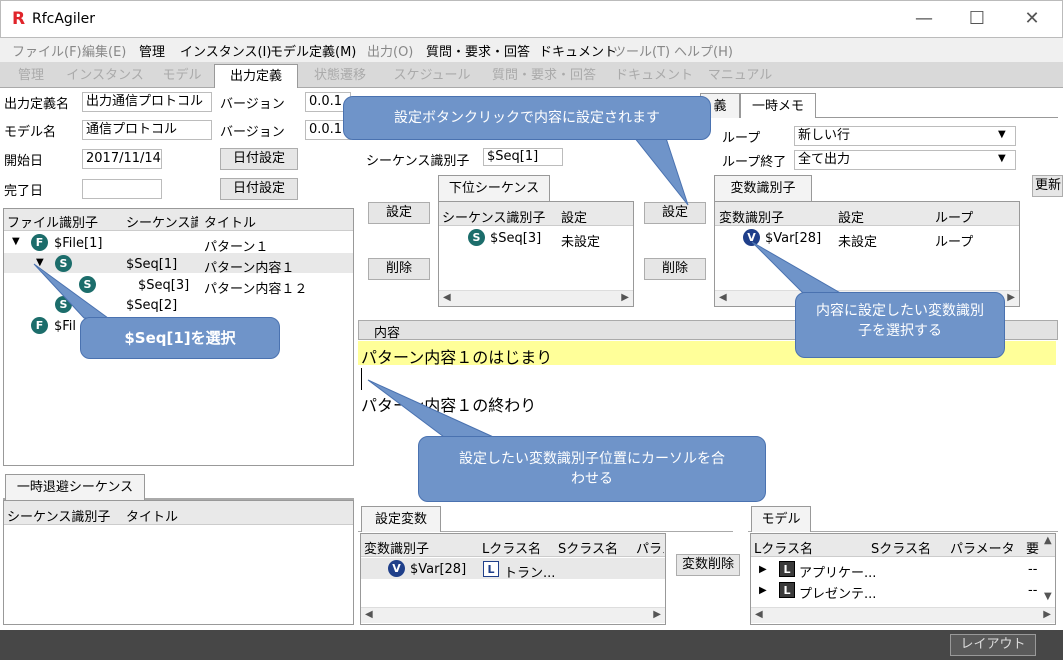 This screenshot has width=1063, height=660. I want to click on callout-2-pointer, so click(71, 291).